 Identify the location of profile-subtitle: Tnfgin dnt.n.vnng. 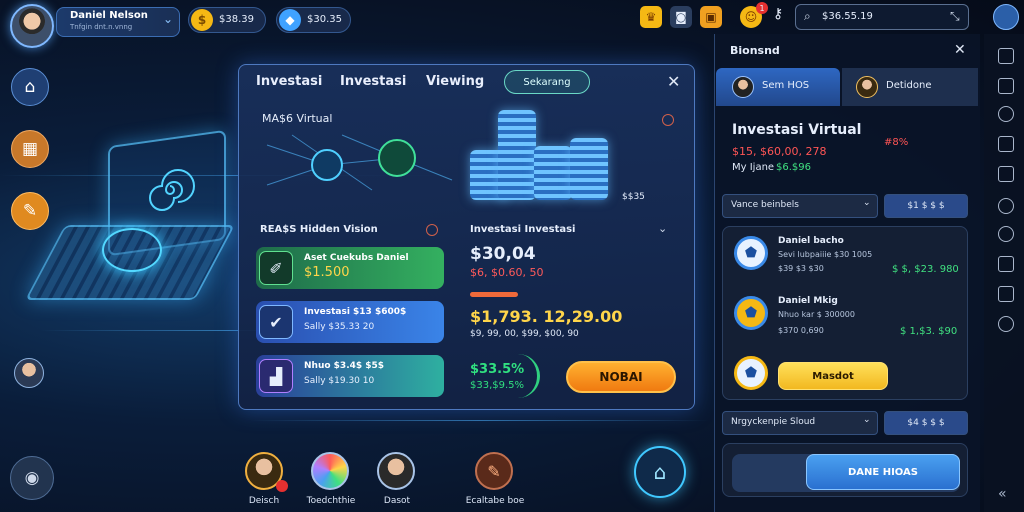
(101, 27).